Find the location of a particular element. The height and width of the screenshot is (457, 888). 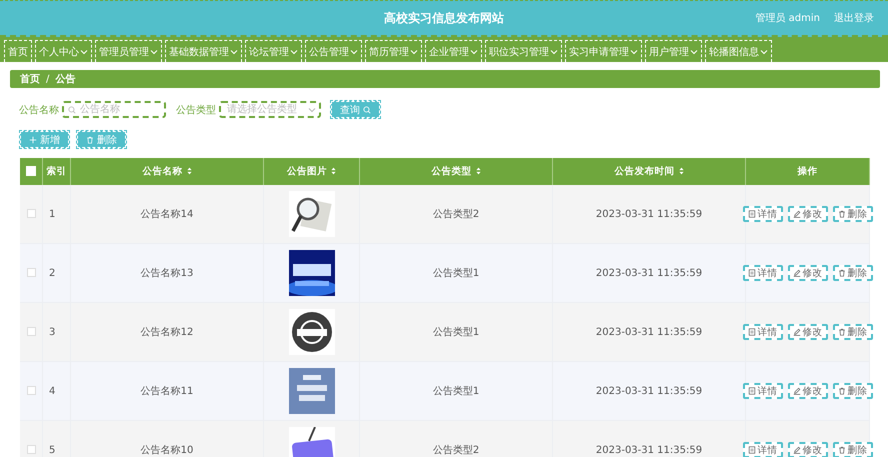

table-cell: 公告名称11 is located at coordinates (167, 391).